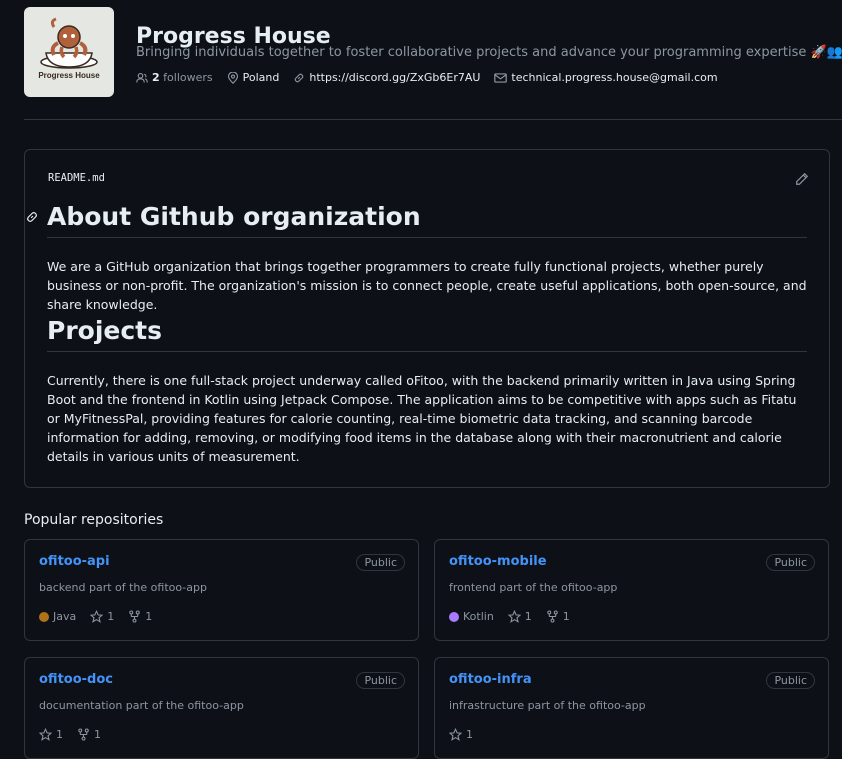 Image resolution: width=842 pixels, height=759 pixels. Describe the element at coordinates (547, 705) in the screenshot. I see `repo-description: infrastructure part of the ofitoo-app` at that location.